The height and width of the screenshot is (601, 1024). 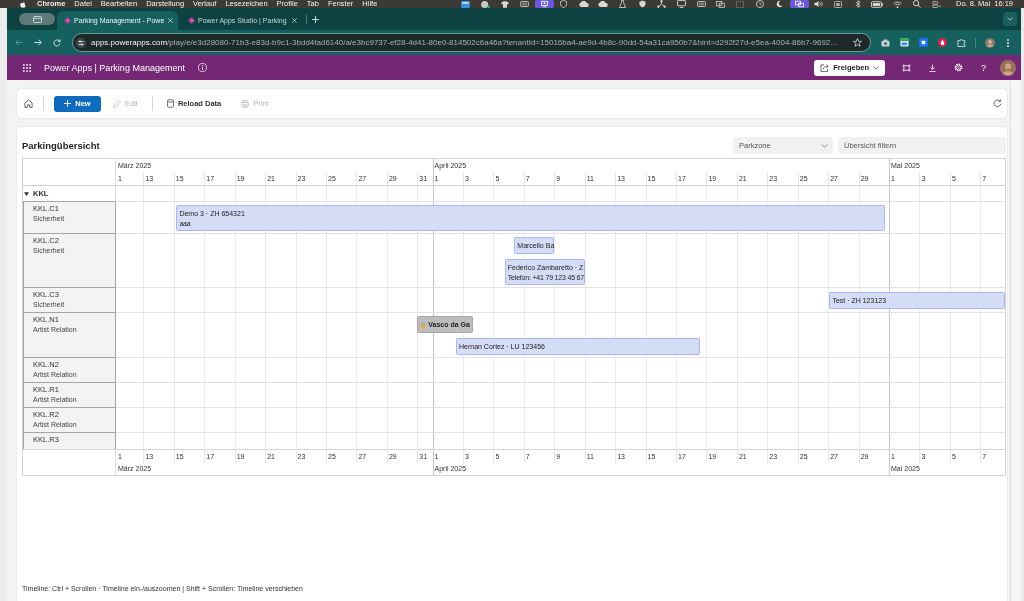 What do you see at coordinates (825, 67) in the screenshot?
I see `share-icon` at bounding box center [825, 67].